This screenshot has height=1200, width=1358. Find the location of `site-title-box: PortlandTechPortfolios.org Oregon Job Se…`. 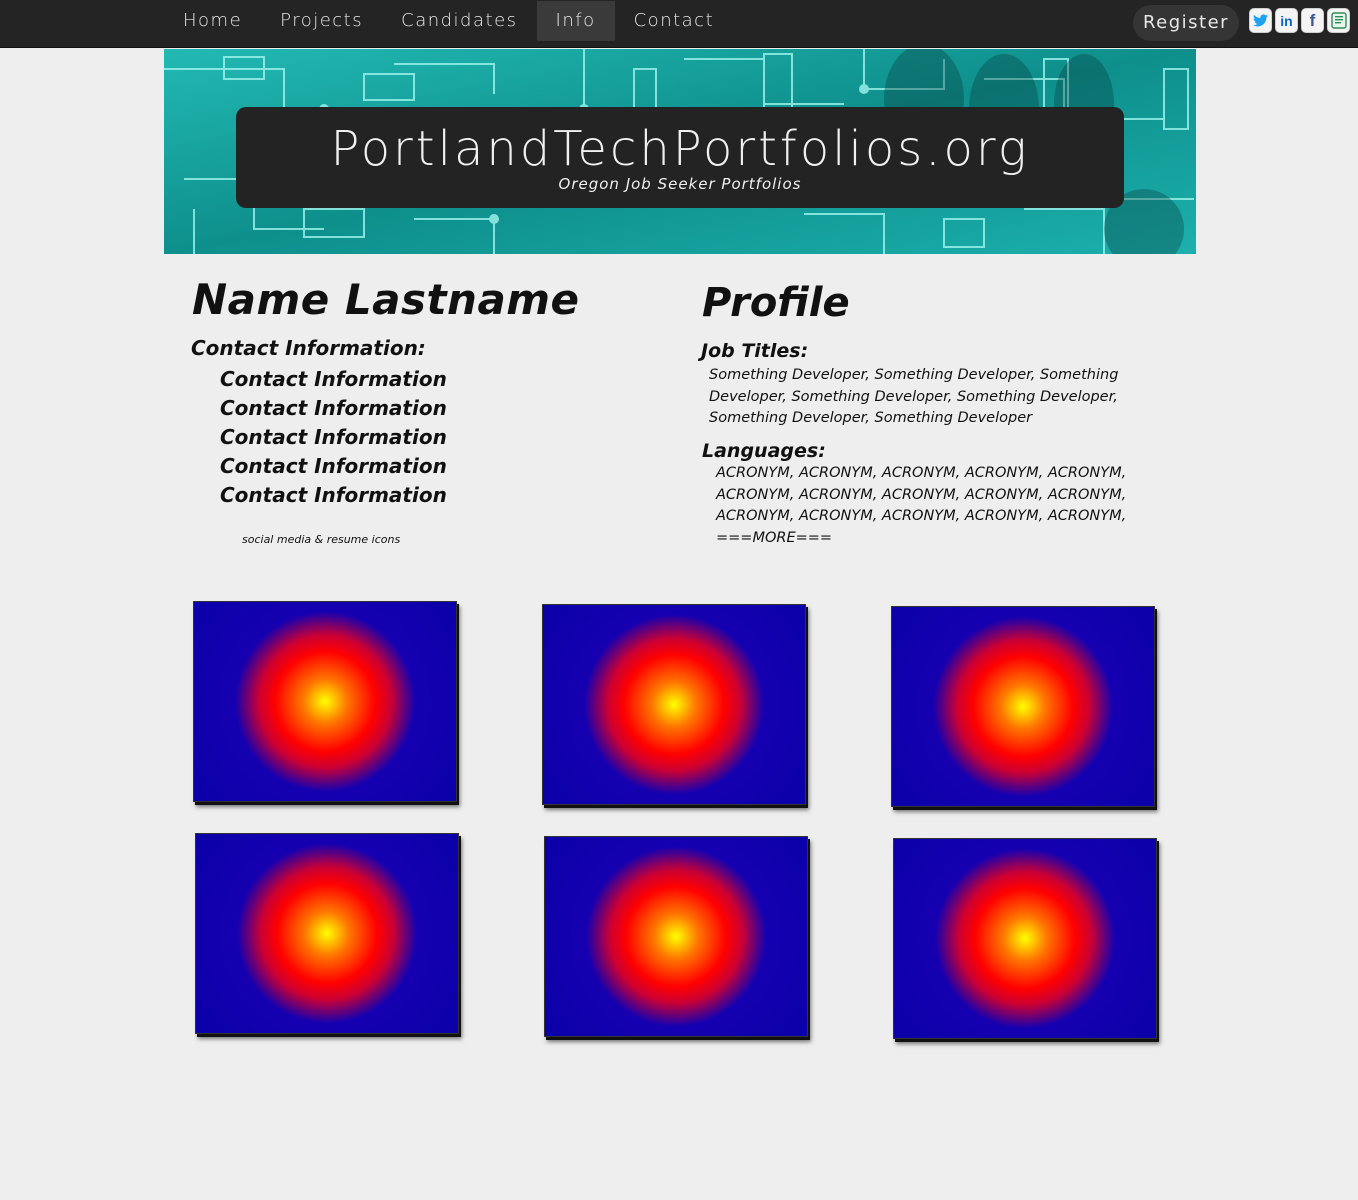

site-title-box: PortlandTechPortfolios.org Oregon Job Se… is located at coordinates (680, 157).